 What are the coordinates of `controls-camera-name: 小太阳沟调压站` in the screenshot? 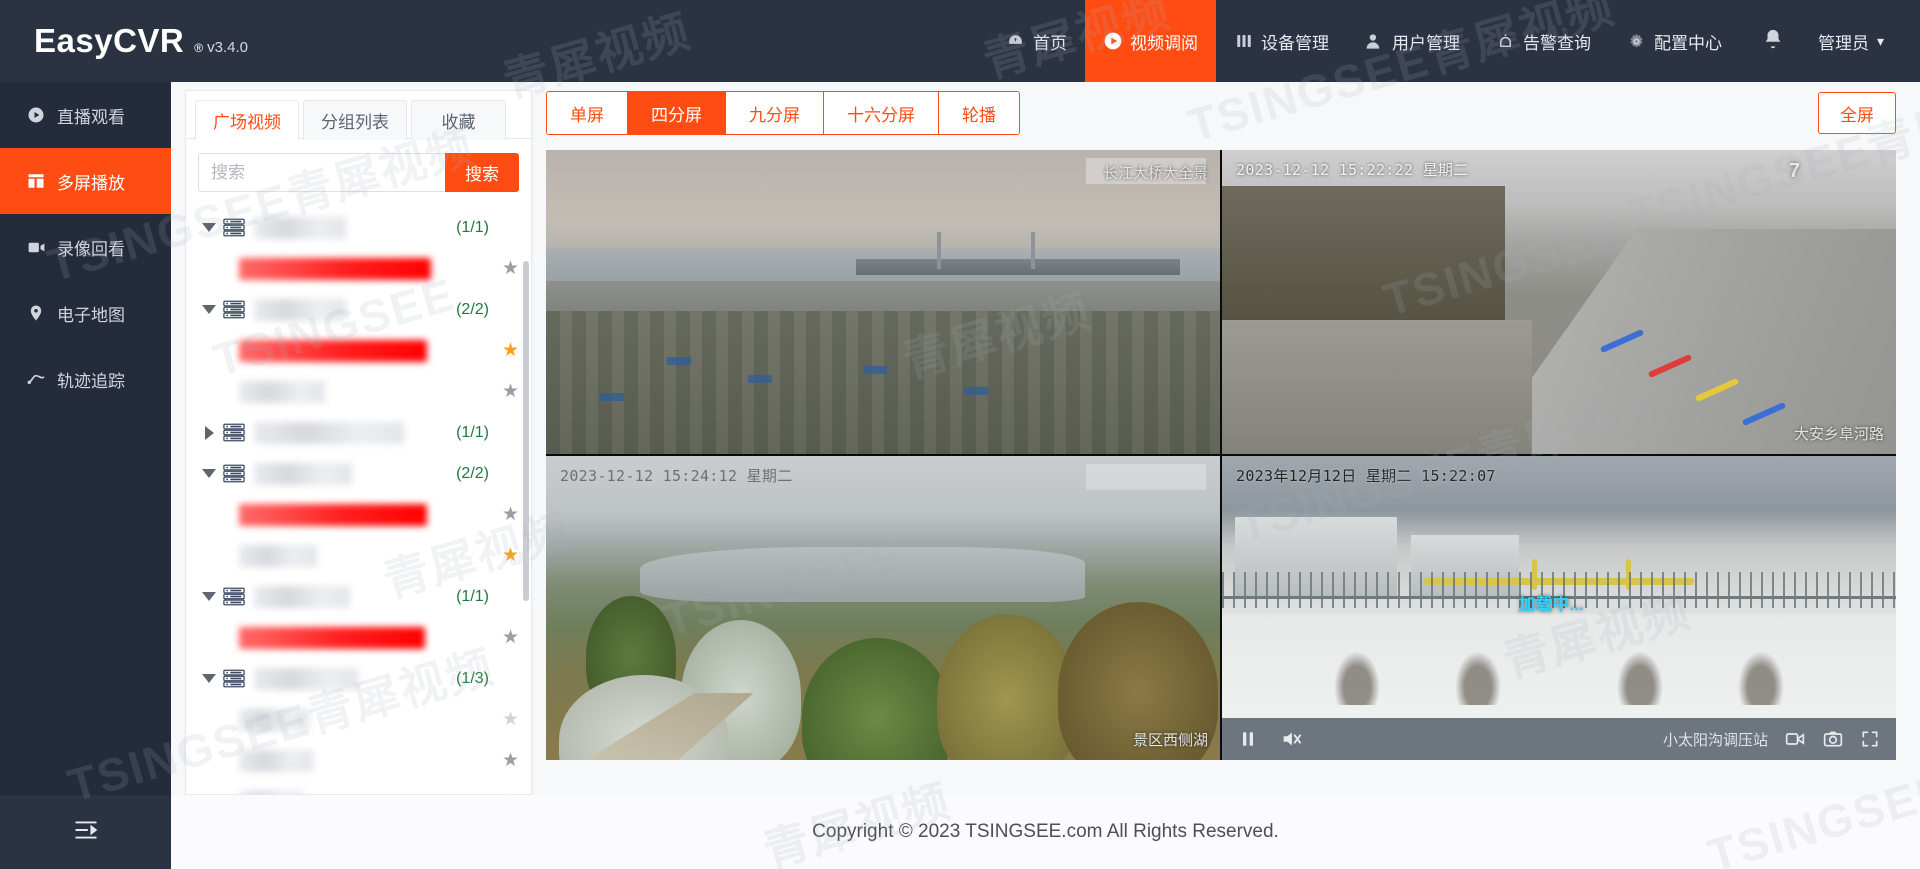 It's located at (1715, 740).